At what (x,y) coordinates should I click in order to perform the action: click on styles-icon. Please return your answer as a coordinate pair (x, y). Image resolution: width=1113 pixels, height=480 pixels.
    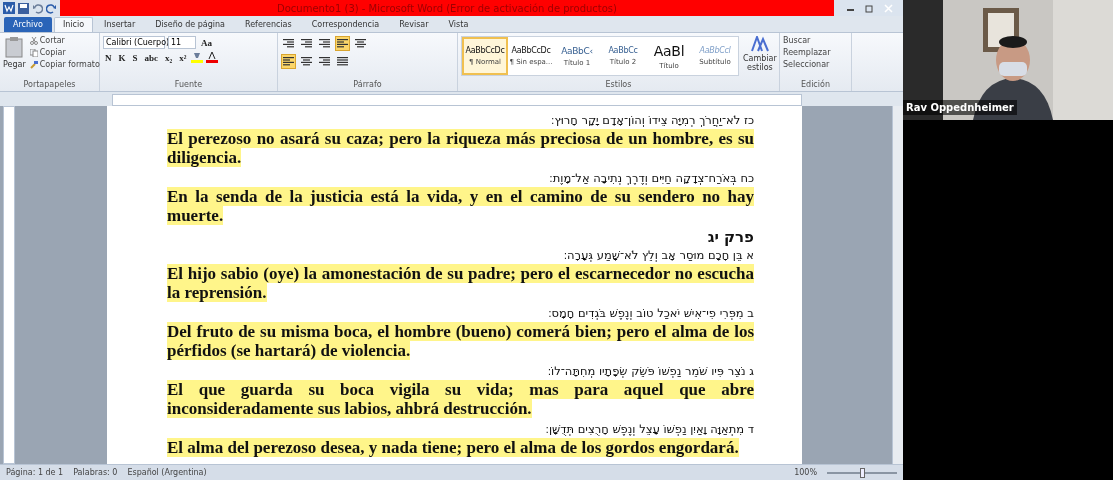
    Looking at the image, I should click on (759, 44).